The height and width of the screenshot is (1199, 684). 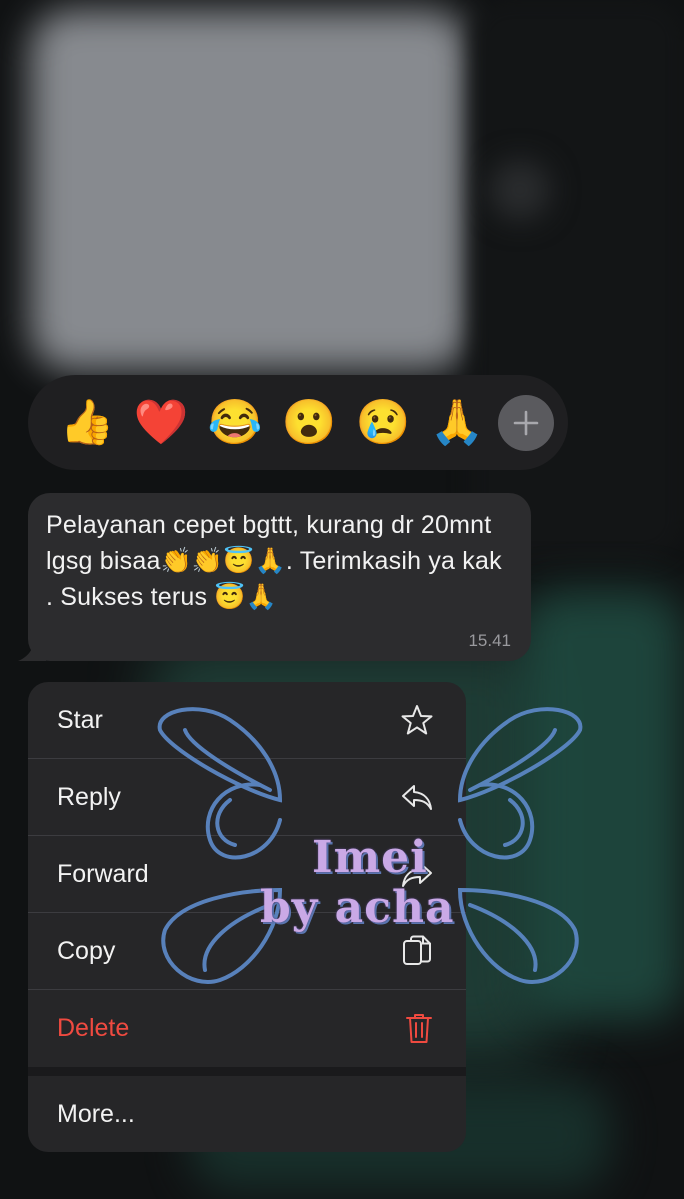 I want to click on menu-item-delete: Delete, so click(x=247, y=1028).